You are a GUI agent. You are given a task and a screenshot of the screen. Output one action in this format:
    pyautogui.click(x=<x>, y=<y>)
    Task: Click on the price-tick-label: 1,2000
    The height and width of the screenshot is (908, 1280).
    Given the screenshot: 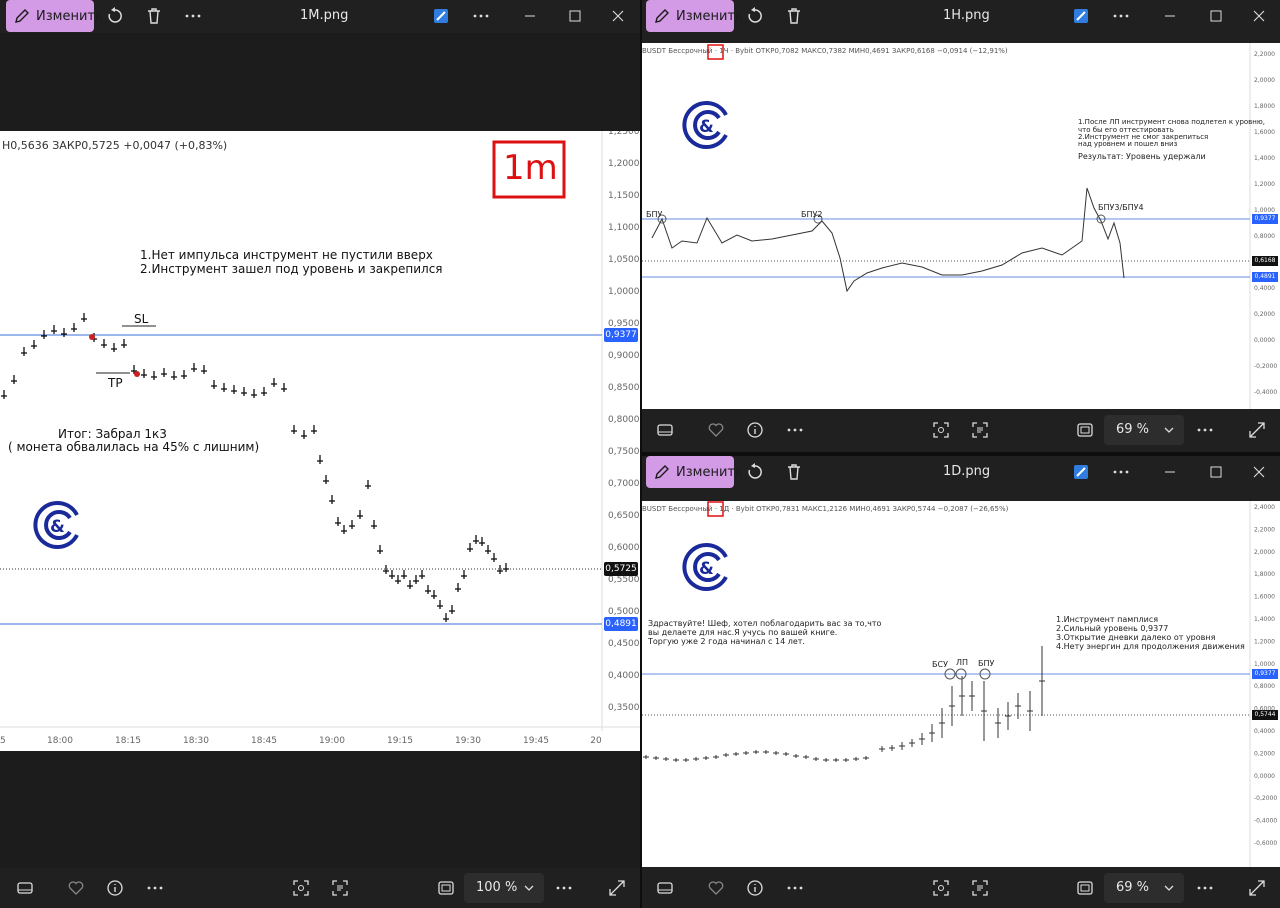 What is the action you would take?
    pyautogui.click(x=624, y=164)
    